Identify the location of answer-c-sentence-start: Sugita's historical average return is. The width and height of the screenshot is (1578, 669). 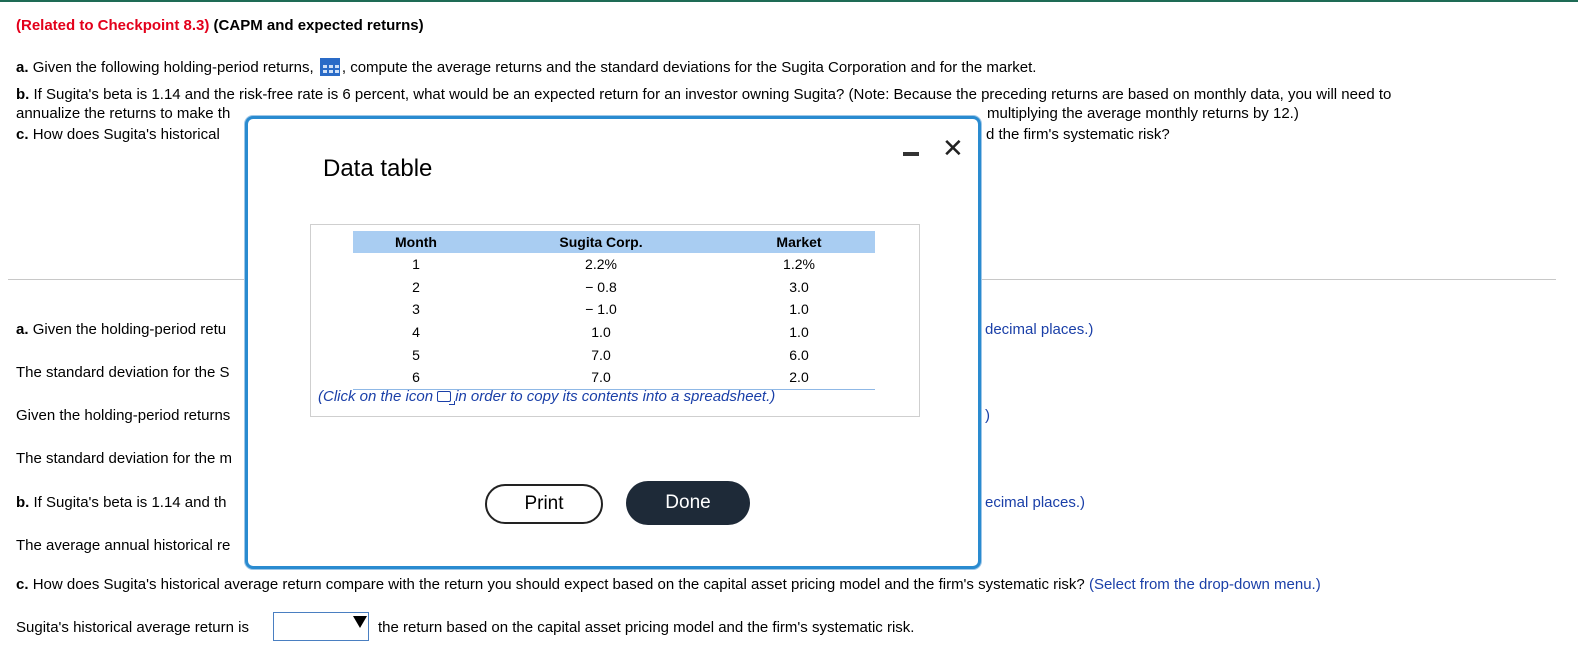
(132, 627).